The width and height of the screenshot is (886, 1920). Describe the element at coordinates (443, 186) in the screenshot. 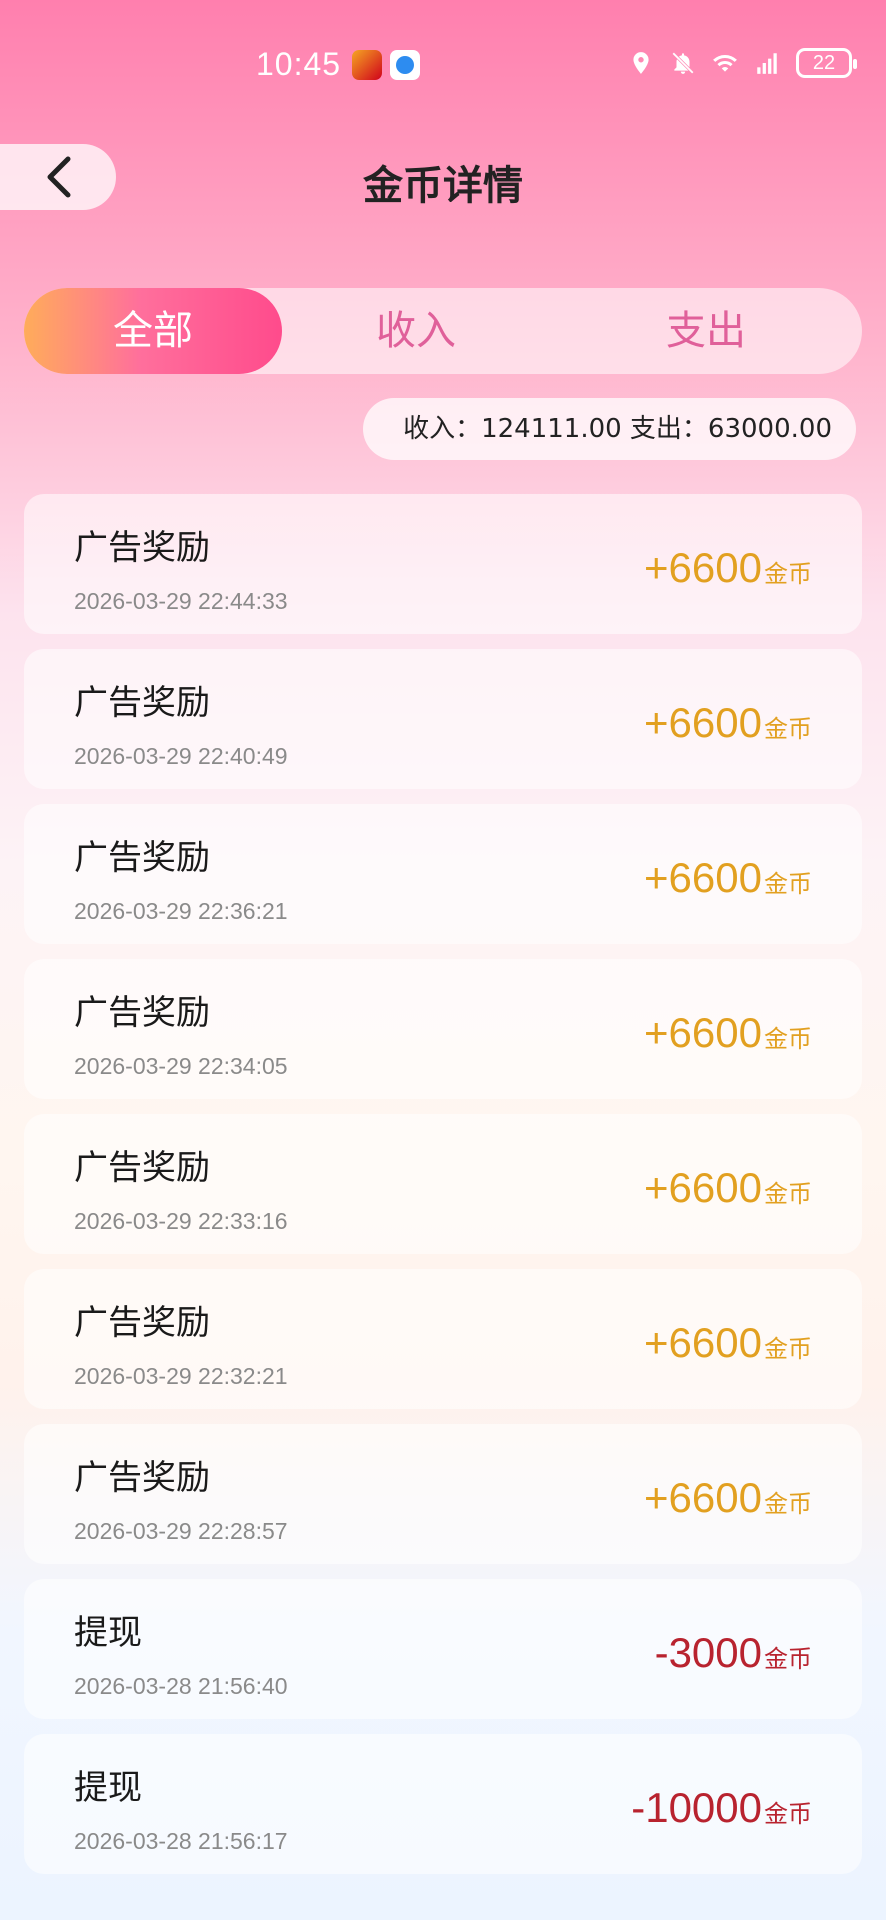

I see `page-title: 金币详情` at that location.